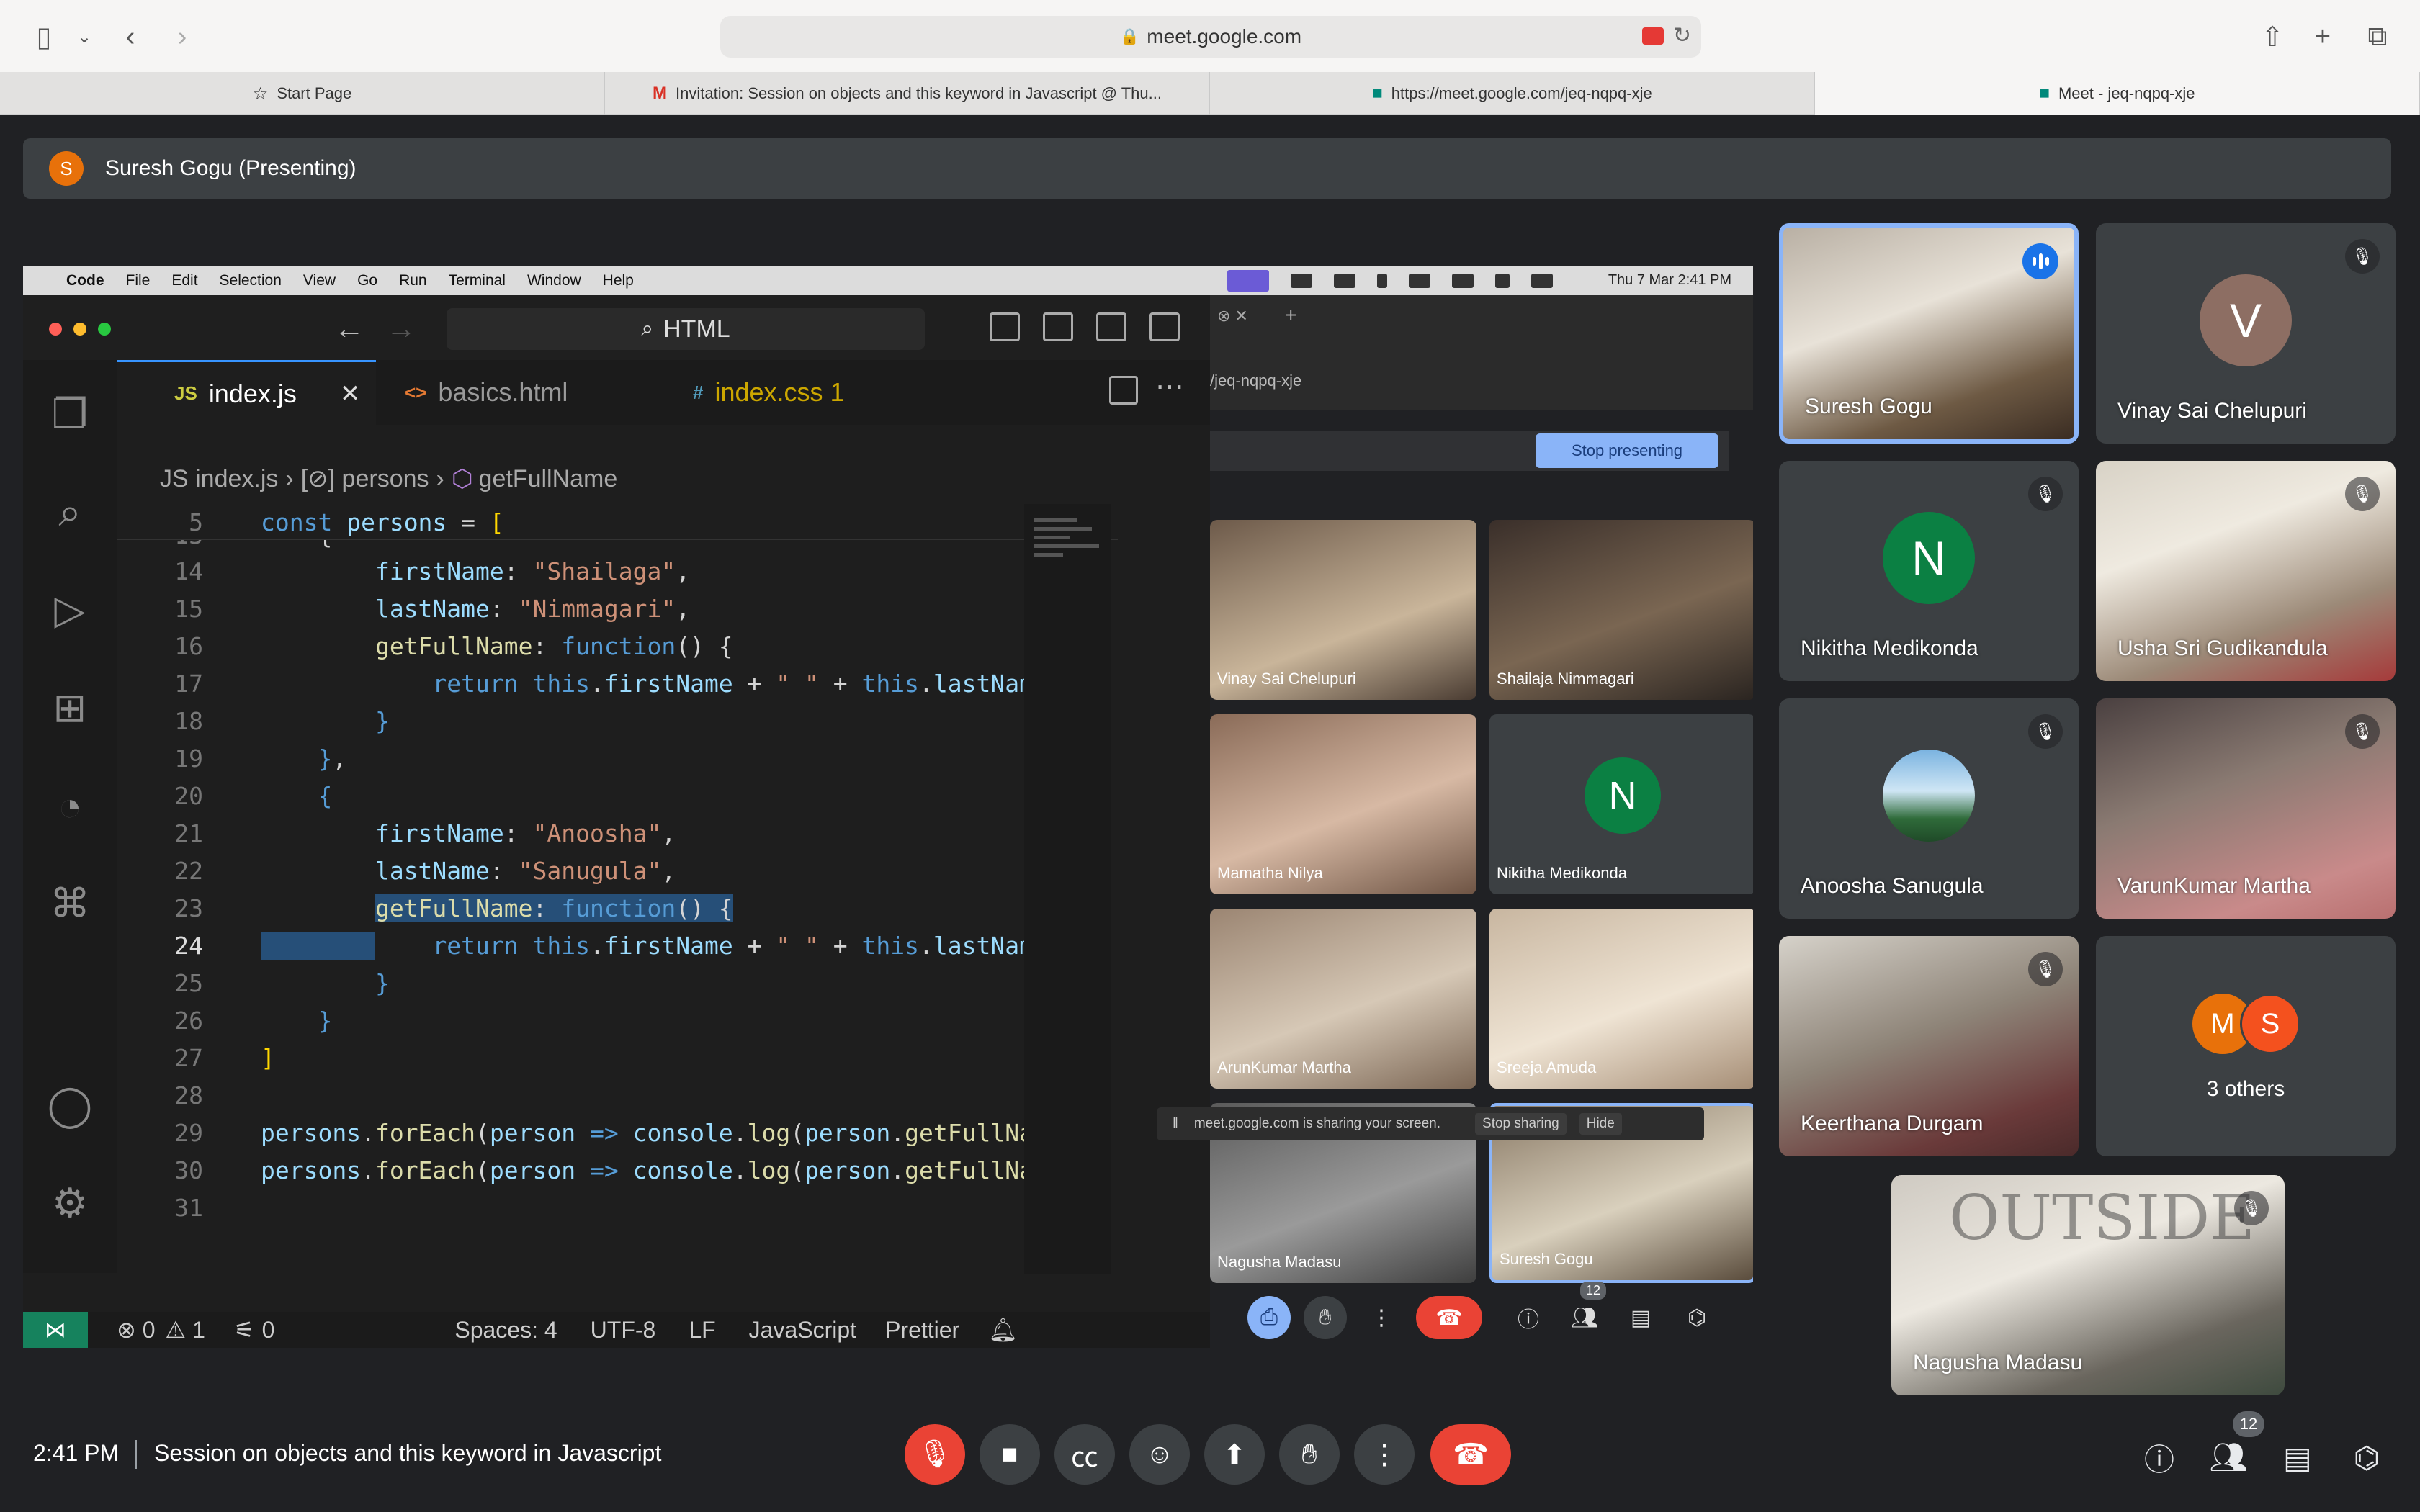 This screenshot has height=1512, width=2420. Describe the element at coordinates (182, 37) in the screenshot. I see `forward-icon: ›` at that location.